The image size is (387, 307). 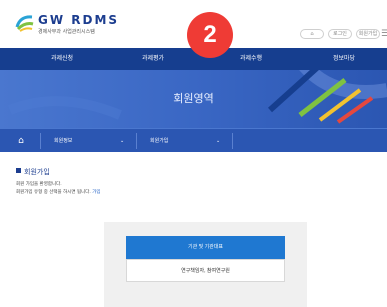 I want to click on description-line-2: 회원가입 유형 중 선택을 하시면 됩니다. 가입, so click(x=58, y=192).